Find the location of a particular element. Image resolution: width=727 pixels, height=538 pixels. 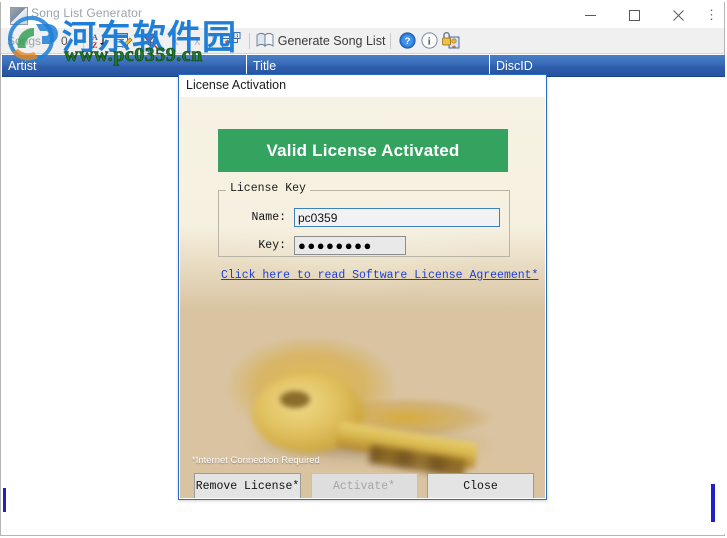

window-controls is located at coordinates (634, 15).